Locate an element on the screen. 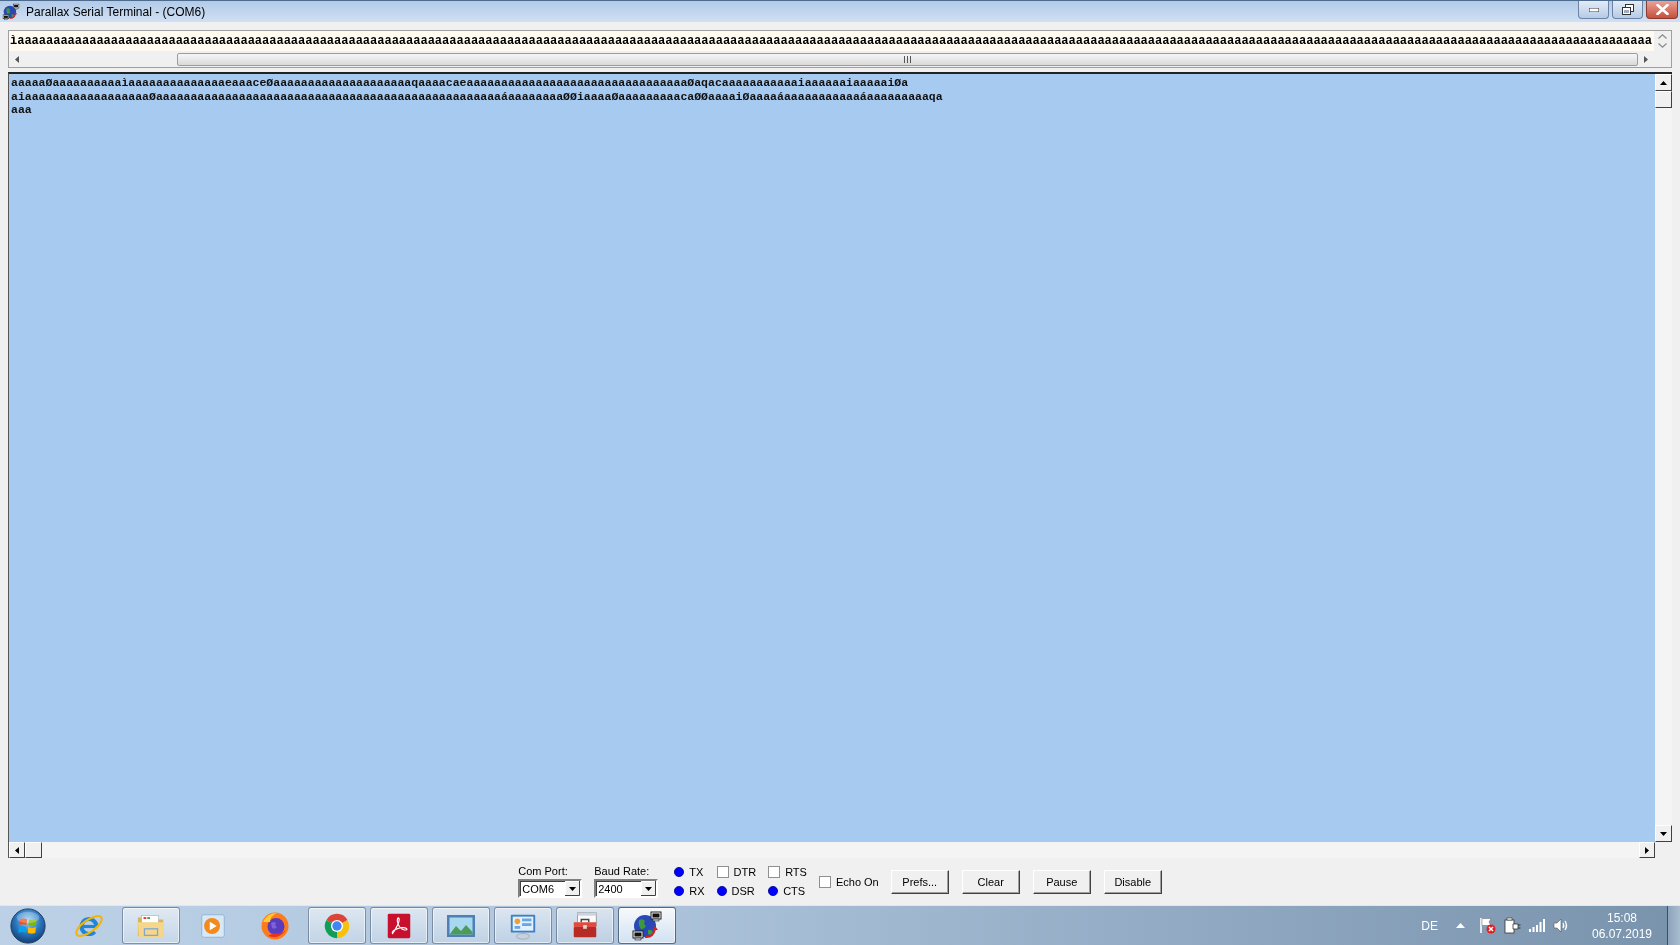  restore-button is located at coordinates (1627, 10).